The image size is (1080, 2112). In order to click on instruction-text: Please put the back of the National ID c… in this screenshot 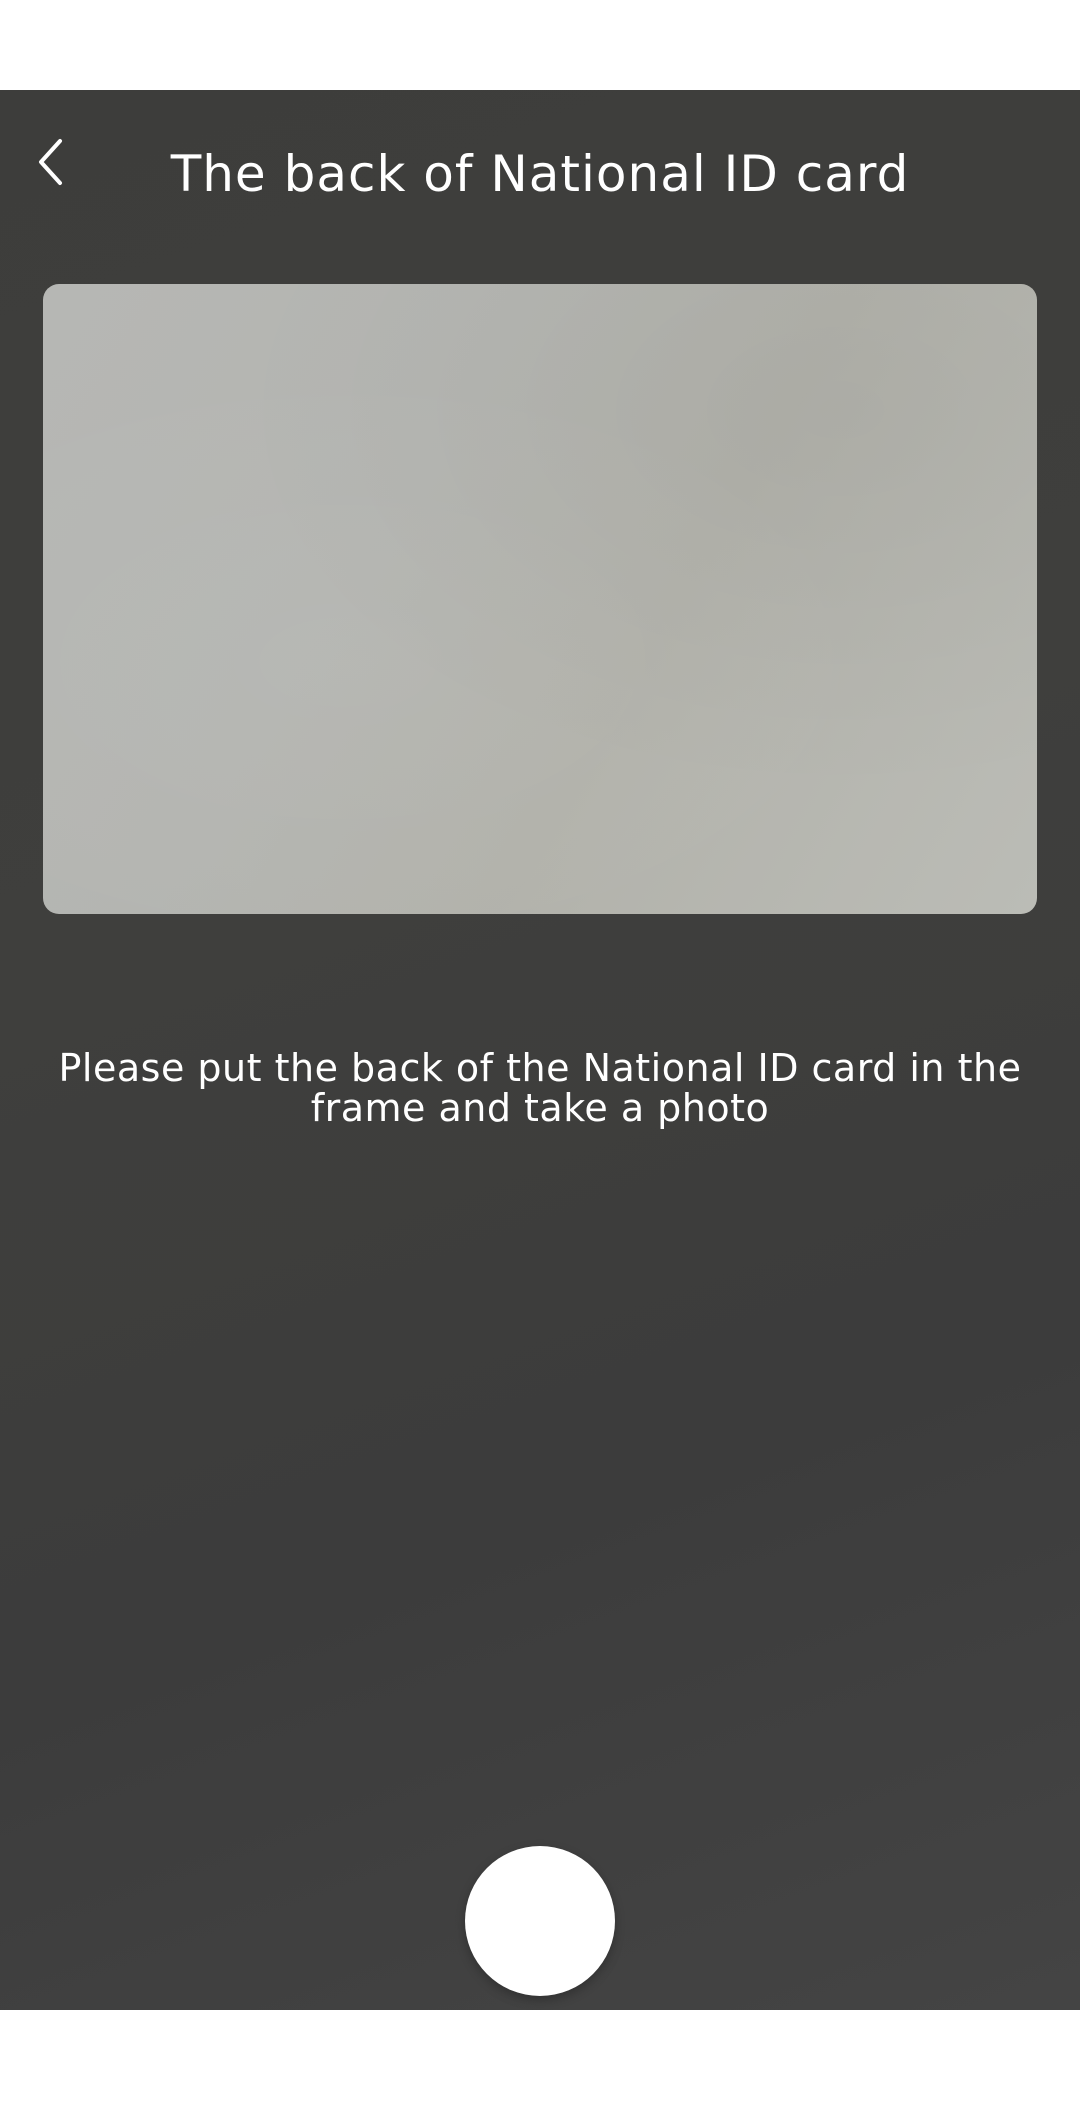, I will do `click(540, 1088)`.